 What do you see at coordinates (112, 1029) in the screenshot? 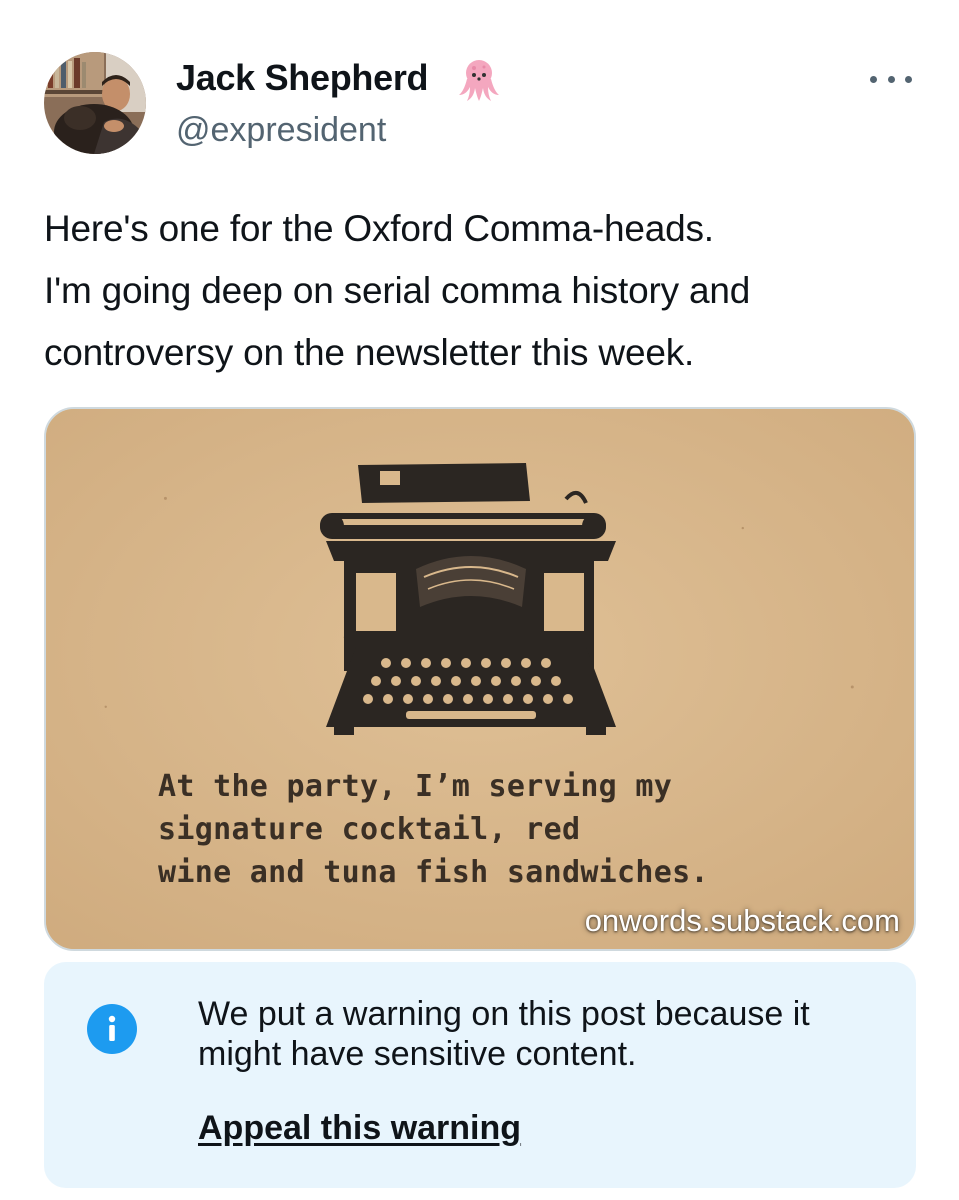
I see `info-icon` at bounding box center [112, 1029].